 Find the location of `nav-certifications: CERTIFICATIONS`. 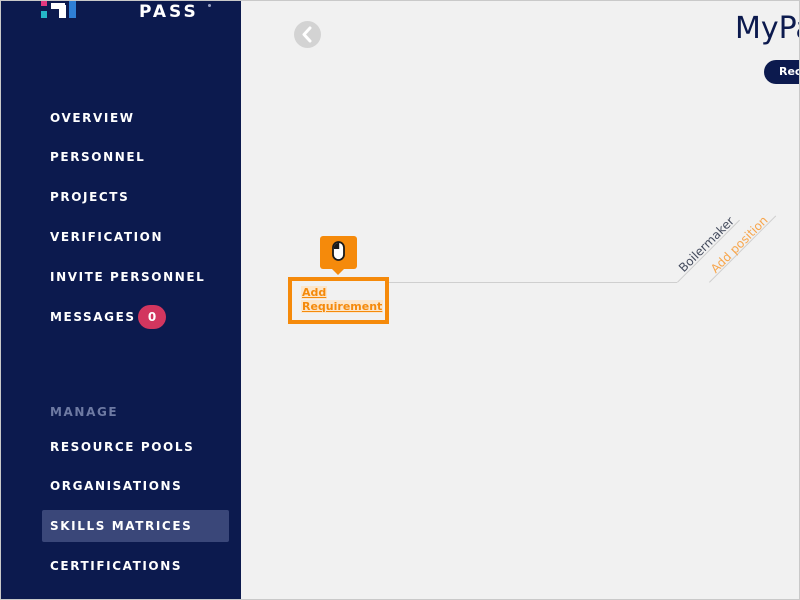

nav-certifications: CERTIFICATIONS is located at coordinates (116, 566).